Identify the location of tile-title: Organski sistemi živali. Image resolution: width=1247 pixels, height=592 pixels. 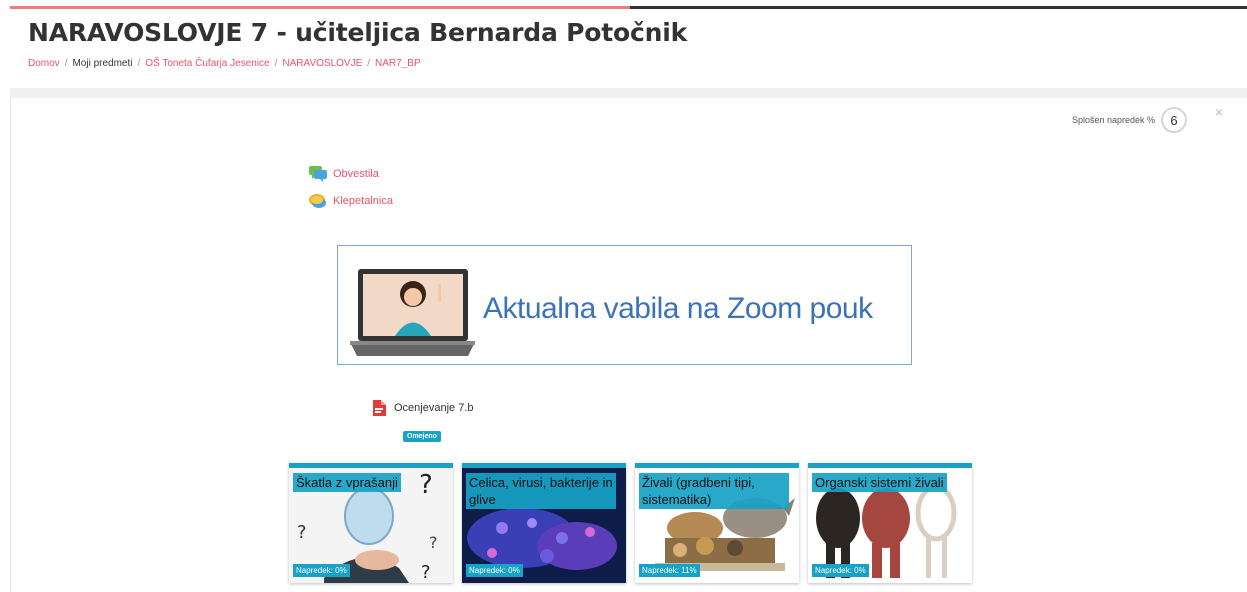
(879, 482).